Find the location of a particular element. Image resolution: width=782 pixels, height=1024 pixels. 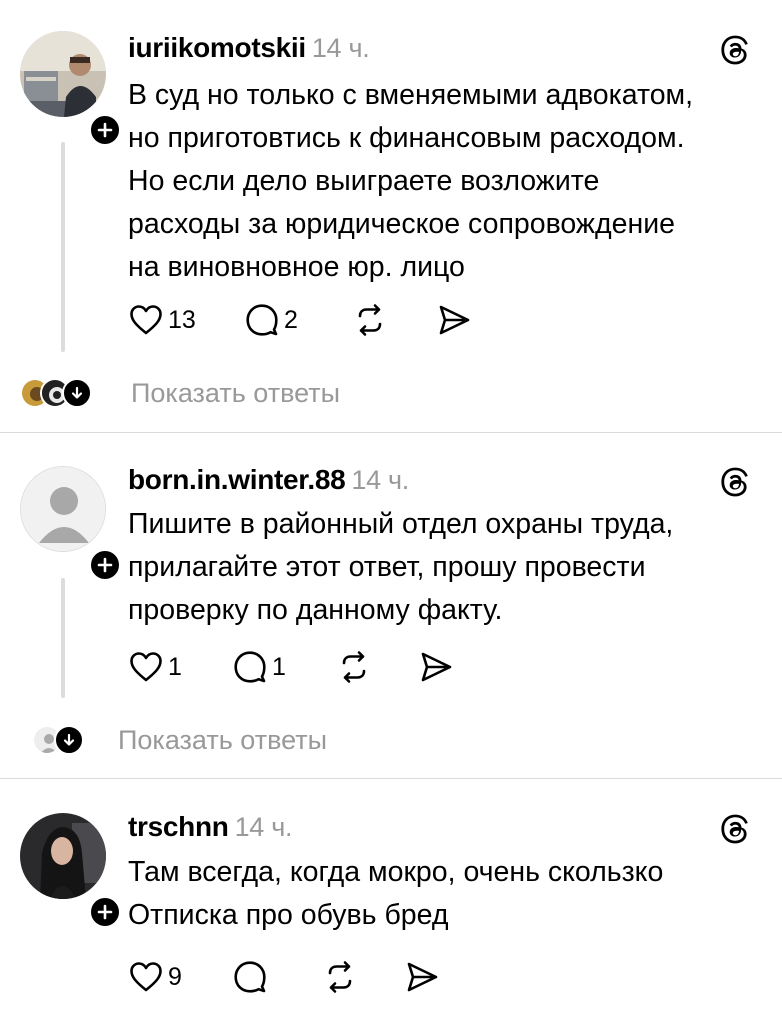

like-button: 9 is located at coordinates (155, 977).